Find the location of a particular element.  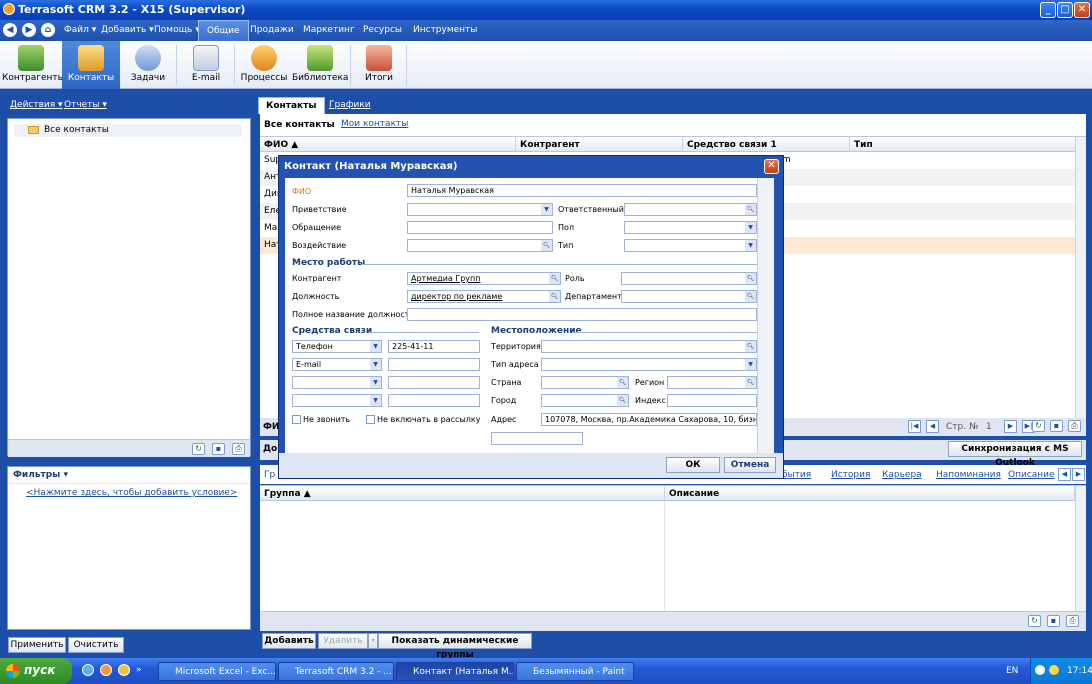

grid-save-icon: ▪ is located at coordinates (1056, 426).